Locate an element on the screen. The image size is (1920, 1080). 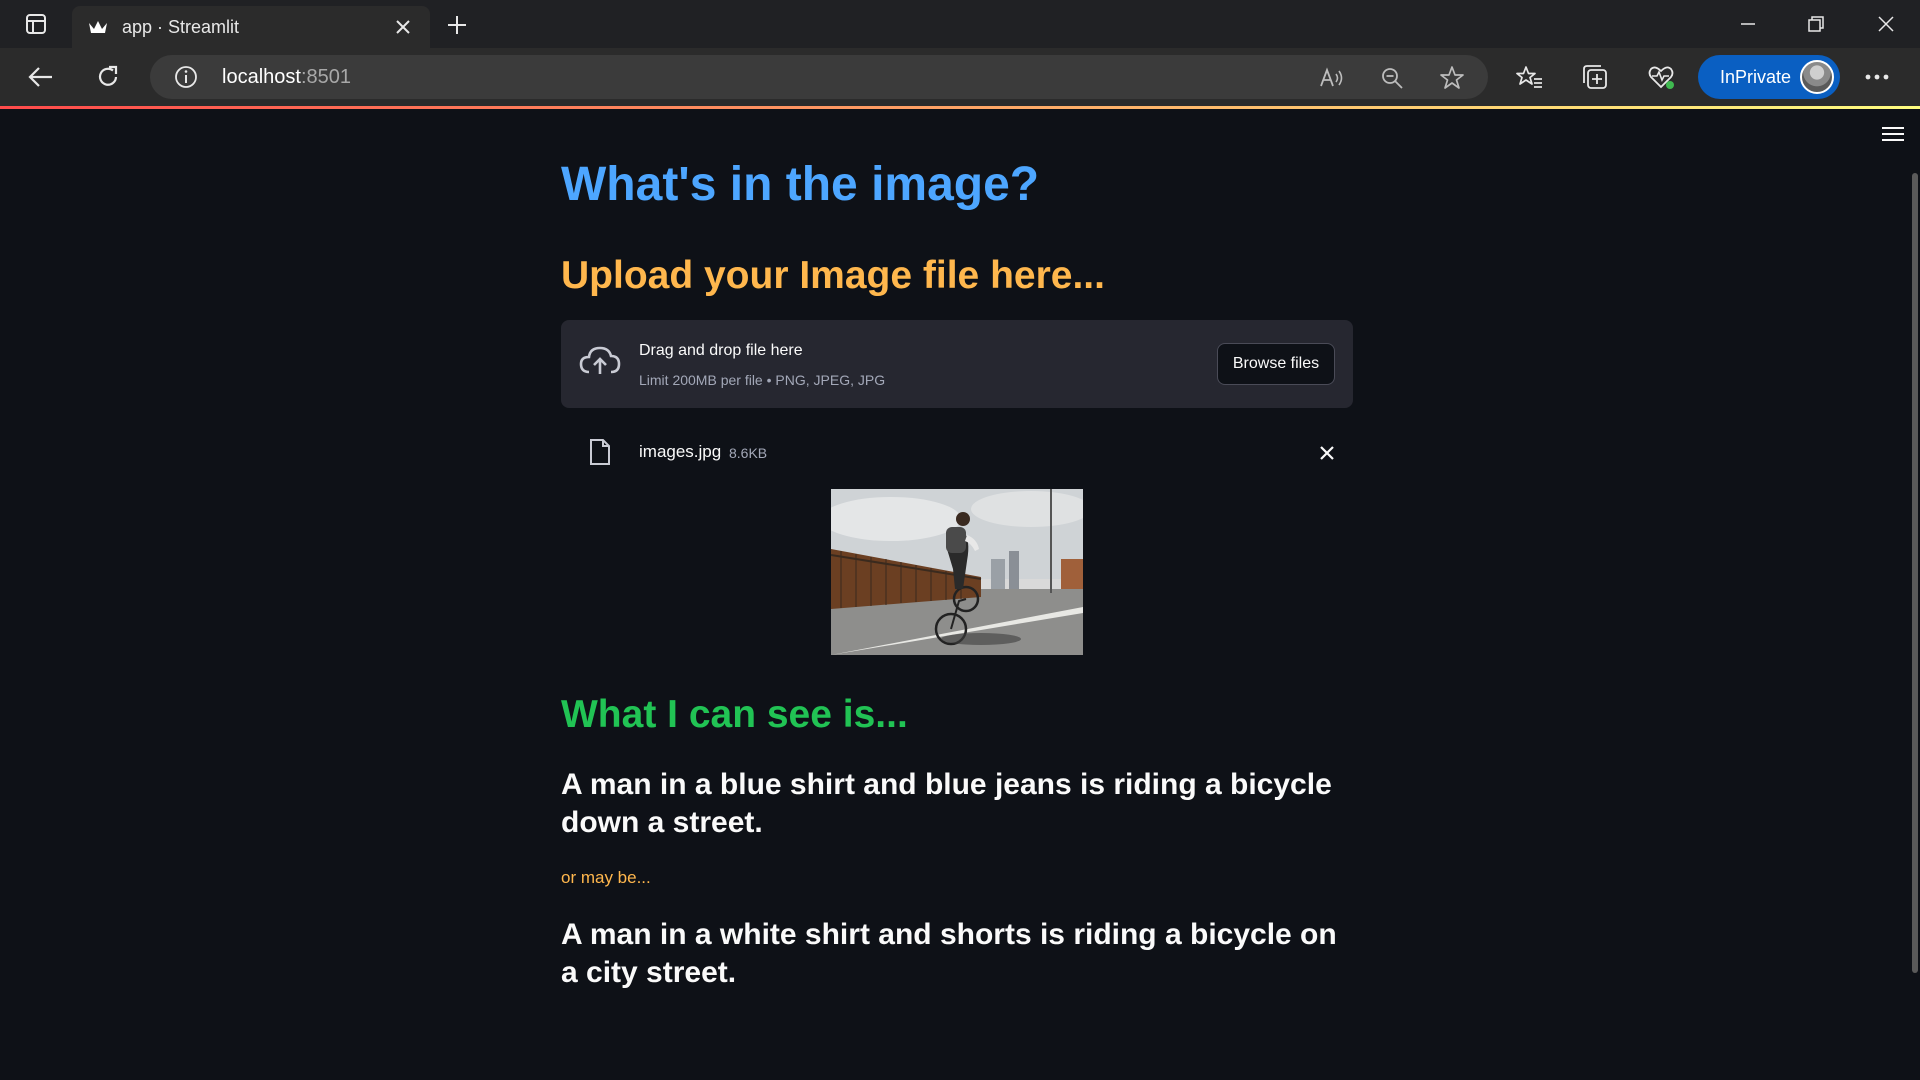
browse-files-button: Browse files is located at coordinates (1276, 364).